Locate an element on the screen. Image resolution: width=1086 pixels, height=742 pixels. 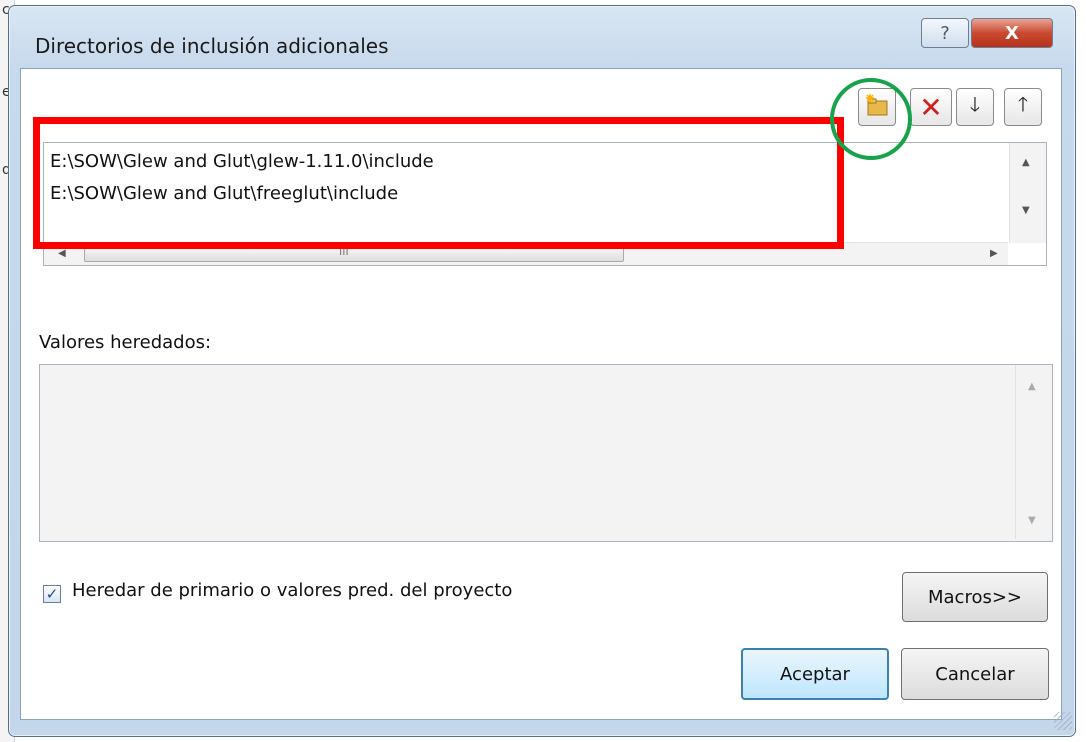
delete-line-button: ✕ is located at coordinates (931, 107).